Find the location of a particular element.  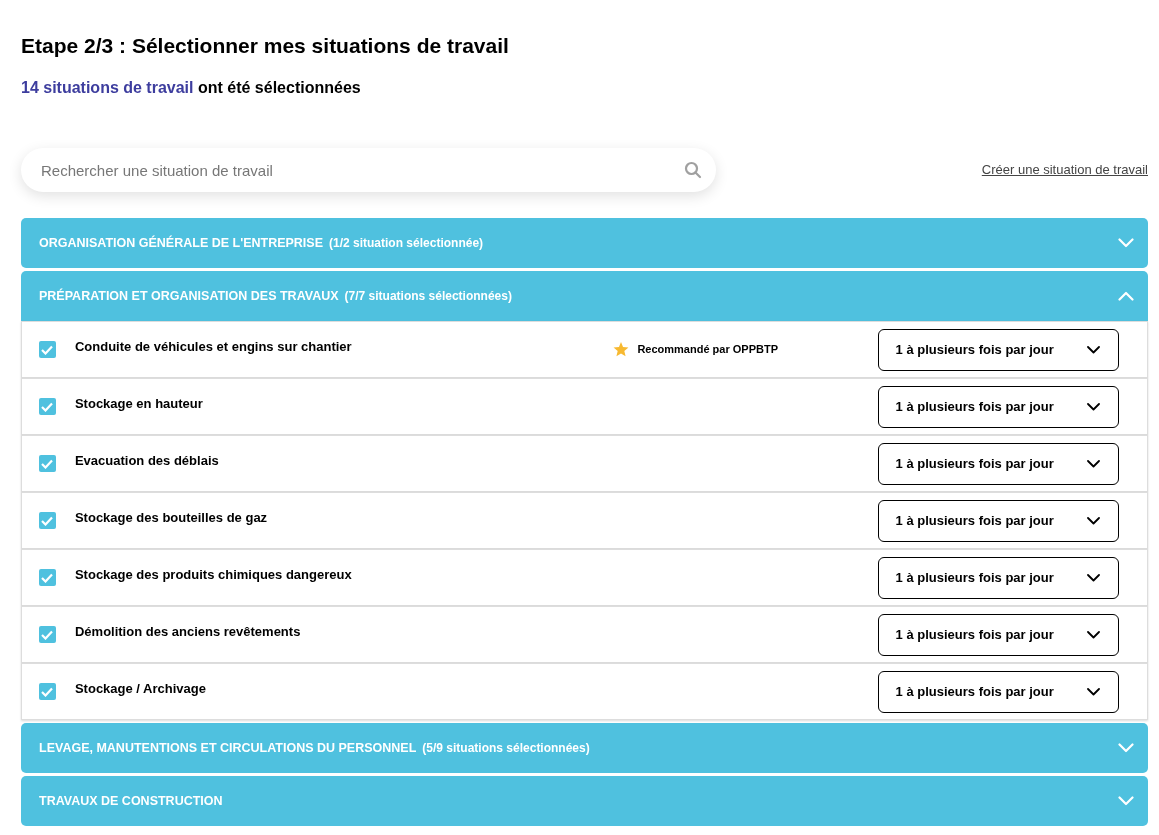

situation-label: Démolition des anciens revêtements is located at coordinates (188, 631).